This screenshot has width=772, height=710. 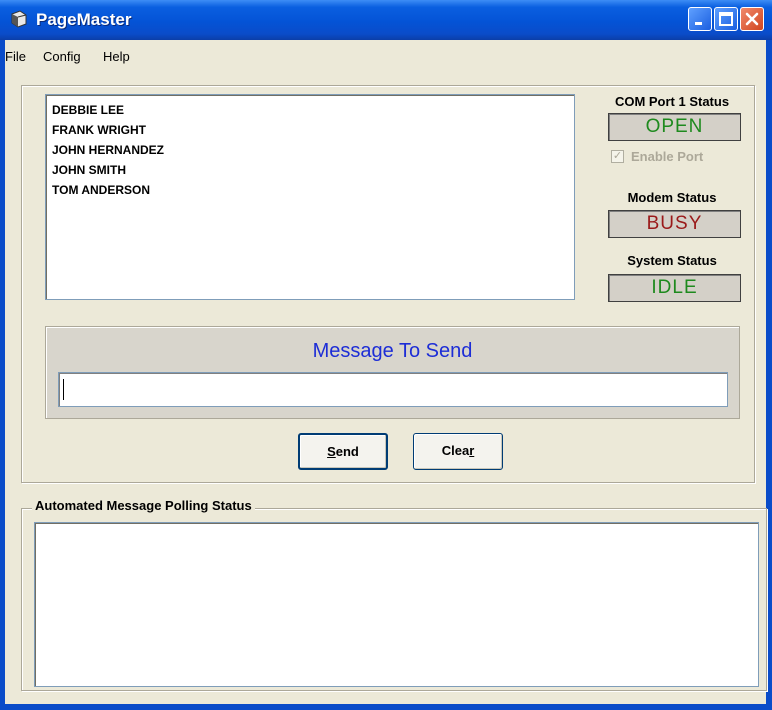 I want to click on menu-help: Help, so click(x=116, y=56).